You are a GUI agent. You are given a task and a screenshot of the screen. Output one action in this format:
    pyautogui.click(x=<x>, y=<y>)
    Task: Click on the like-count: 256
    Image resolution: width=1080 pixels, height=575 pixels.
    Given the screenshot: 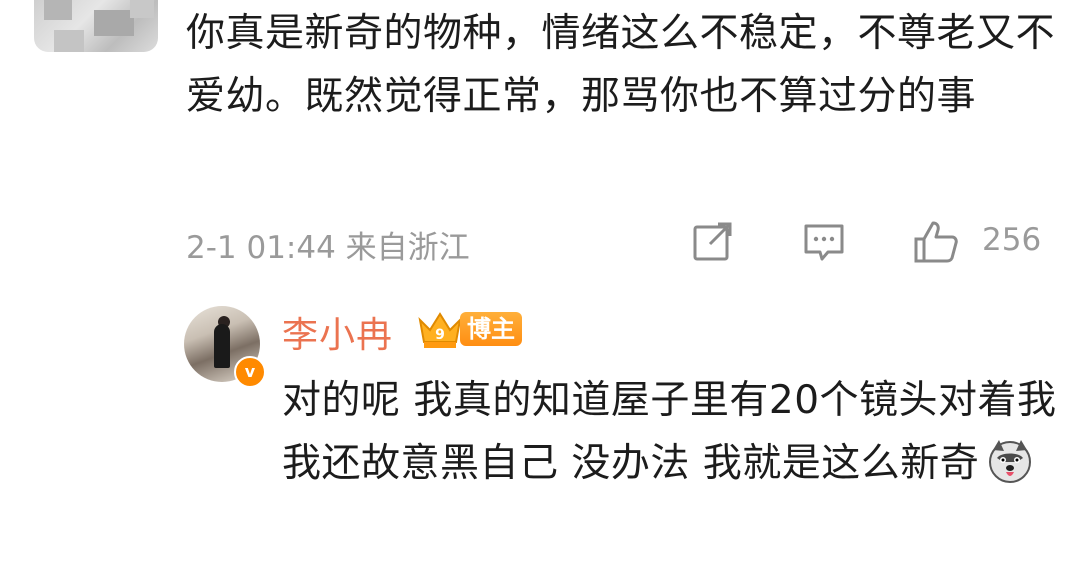 What is the action you would take?
    pyautogui.click(x=1012, y=240)
    